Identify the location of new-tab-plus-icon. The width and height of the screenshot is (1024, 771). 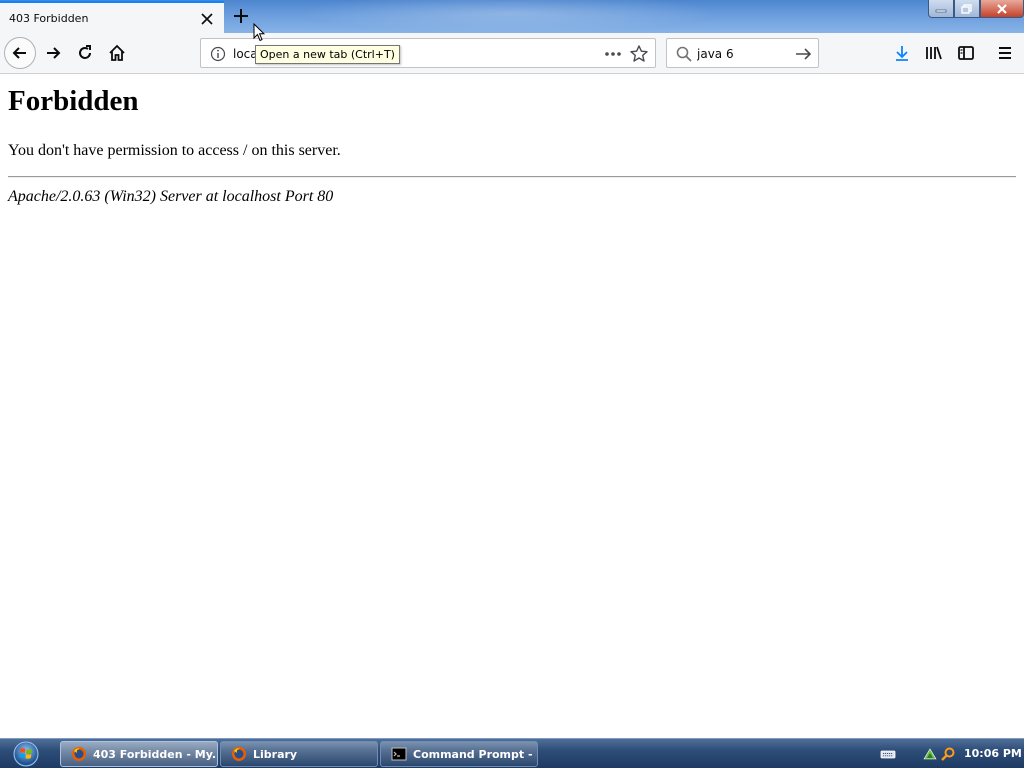
(241, 16).